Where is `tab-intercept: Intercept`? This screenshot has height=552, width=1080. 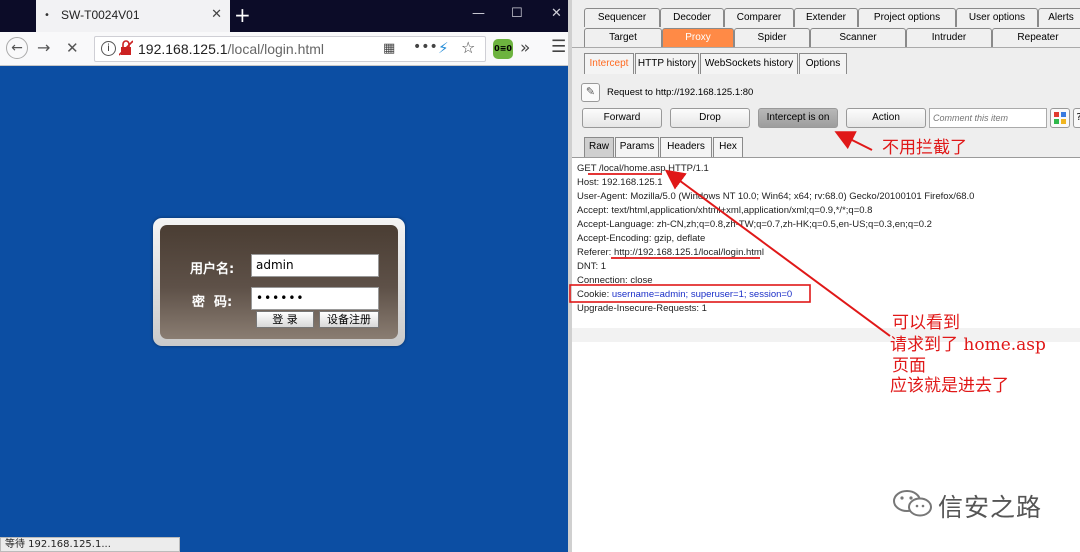
tab-intercept: Intercept is located at coordinates (609, 63).